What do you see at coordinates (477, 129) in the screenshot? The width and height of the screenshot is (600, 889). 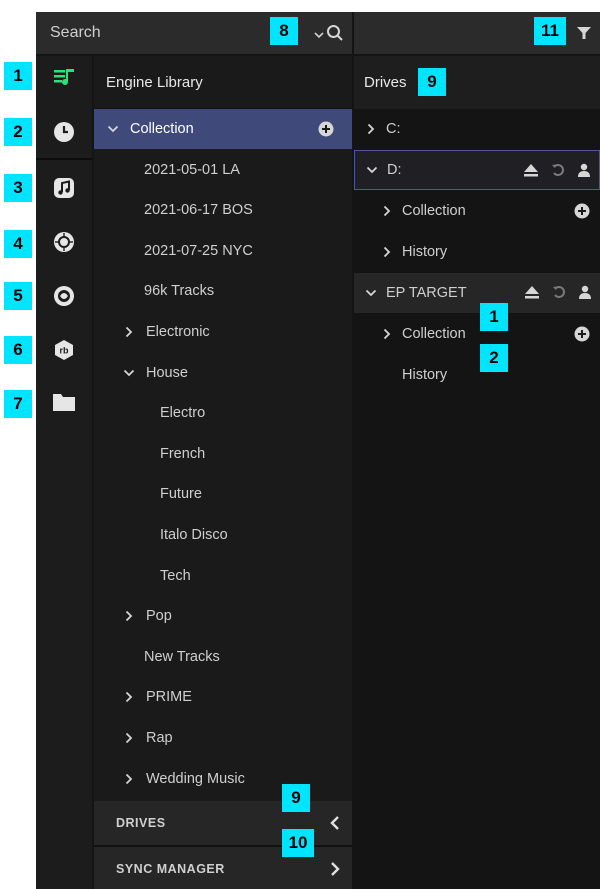 I see `drive-item: C:` at bounding box center [477, 129].